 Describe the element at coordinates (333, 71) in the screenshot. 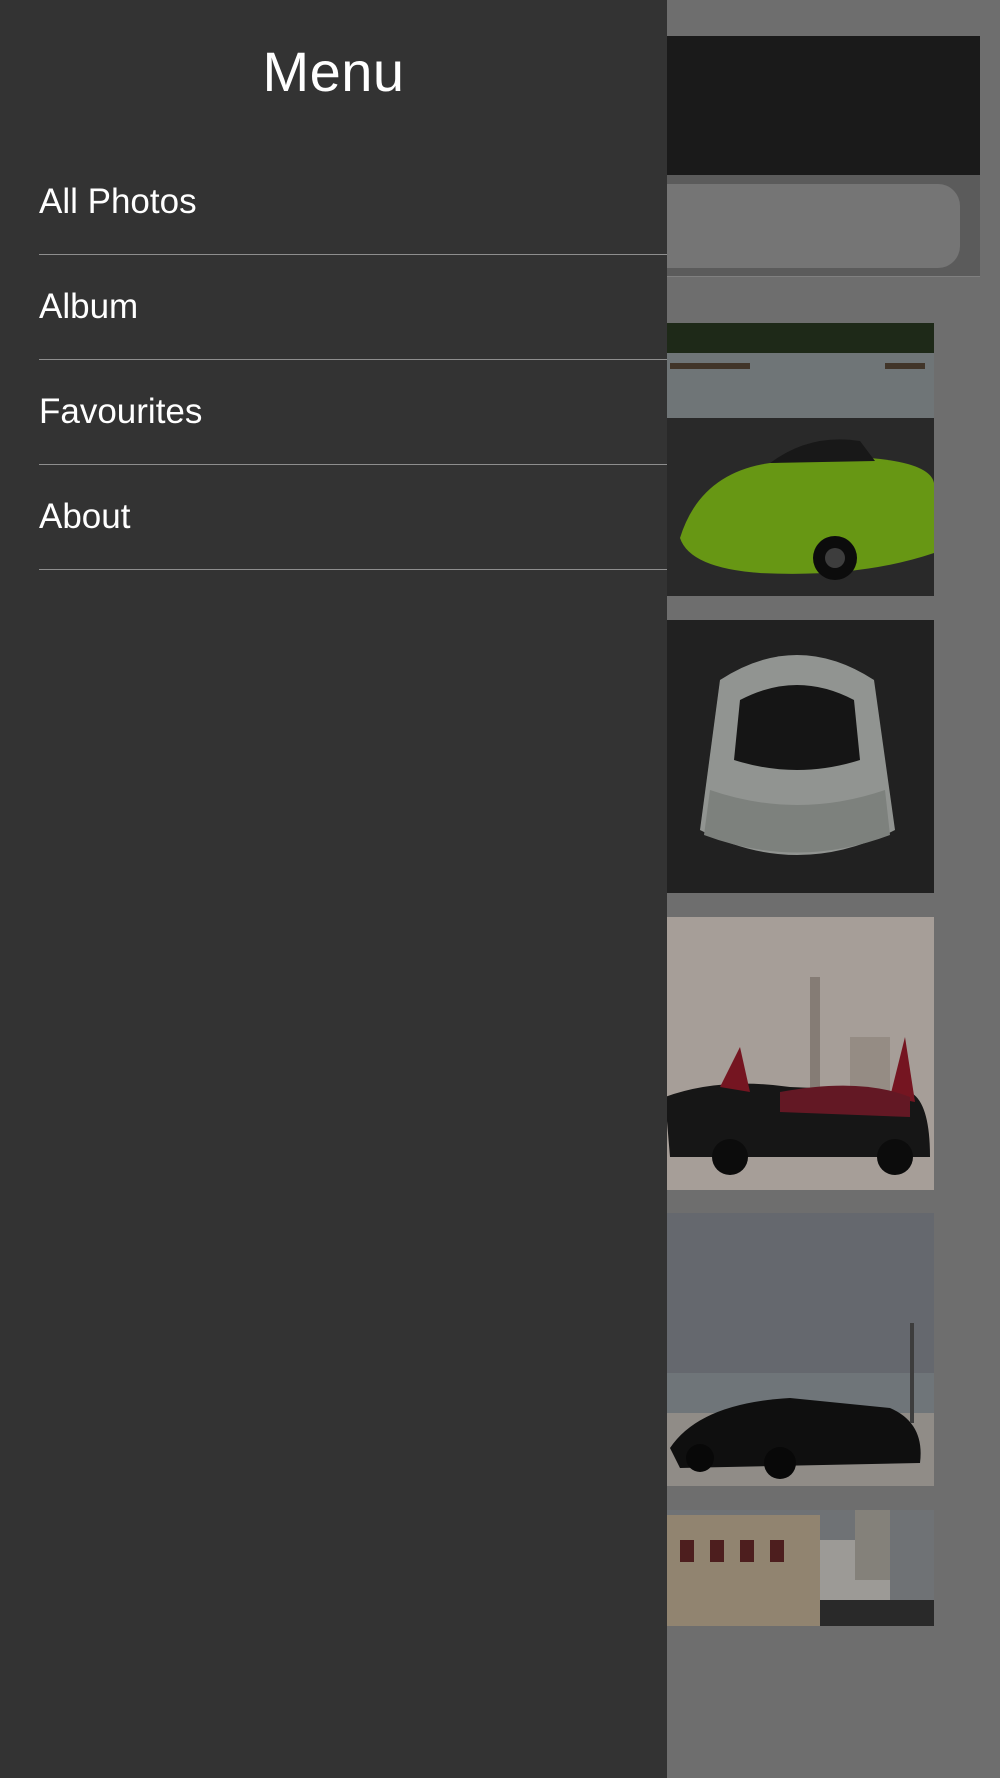

I see `menu-title: Menu` at that location.